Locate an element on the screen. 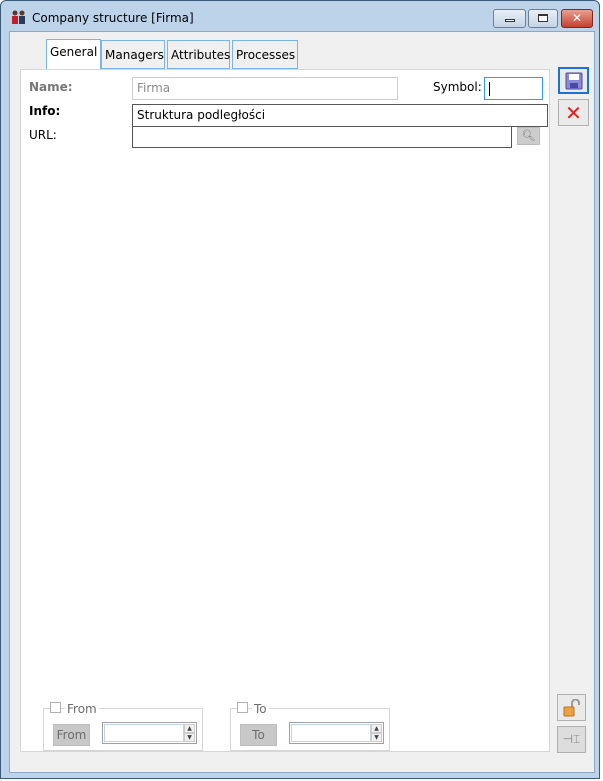 This screenshot has height=781, width=603. url-field is located at coordinates (322, 137).